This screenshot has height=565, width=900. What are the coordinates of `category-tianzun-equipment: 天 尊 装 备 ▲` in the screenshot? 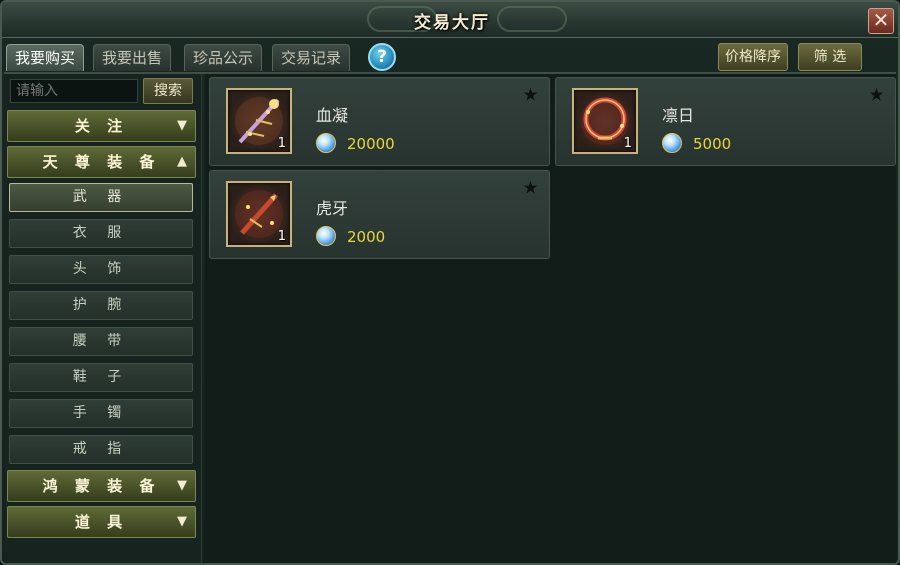 It's located at (101, 162).